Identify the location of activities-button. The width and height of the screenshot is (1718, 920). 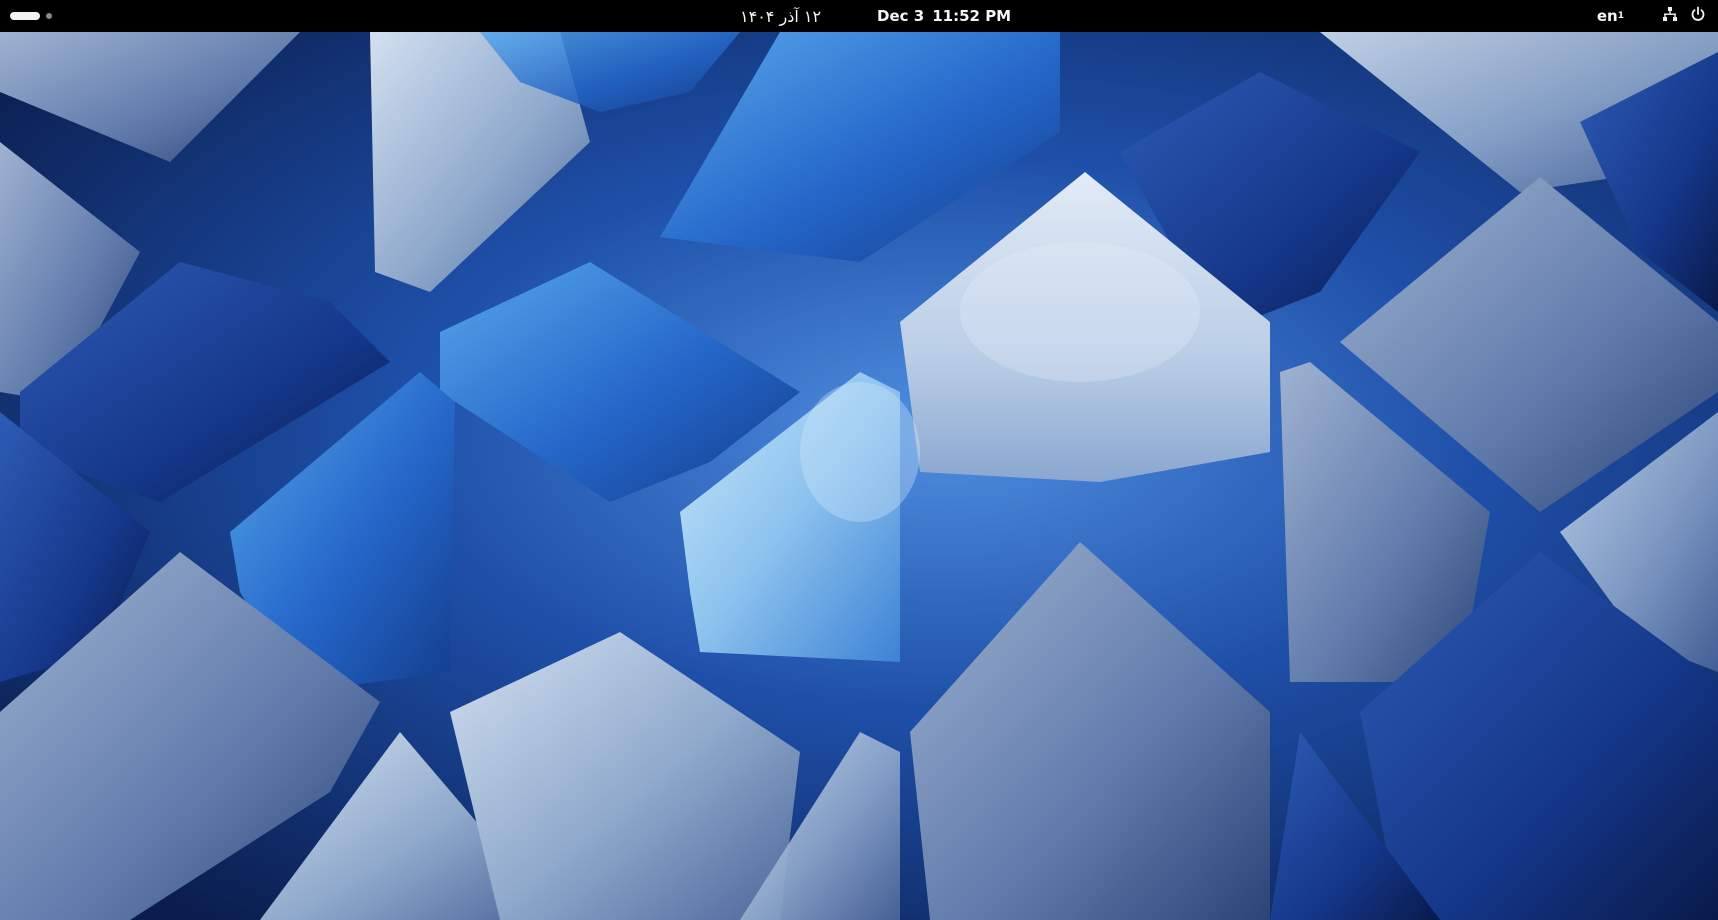
(36, 16).